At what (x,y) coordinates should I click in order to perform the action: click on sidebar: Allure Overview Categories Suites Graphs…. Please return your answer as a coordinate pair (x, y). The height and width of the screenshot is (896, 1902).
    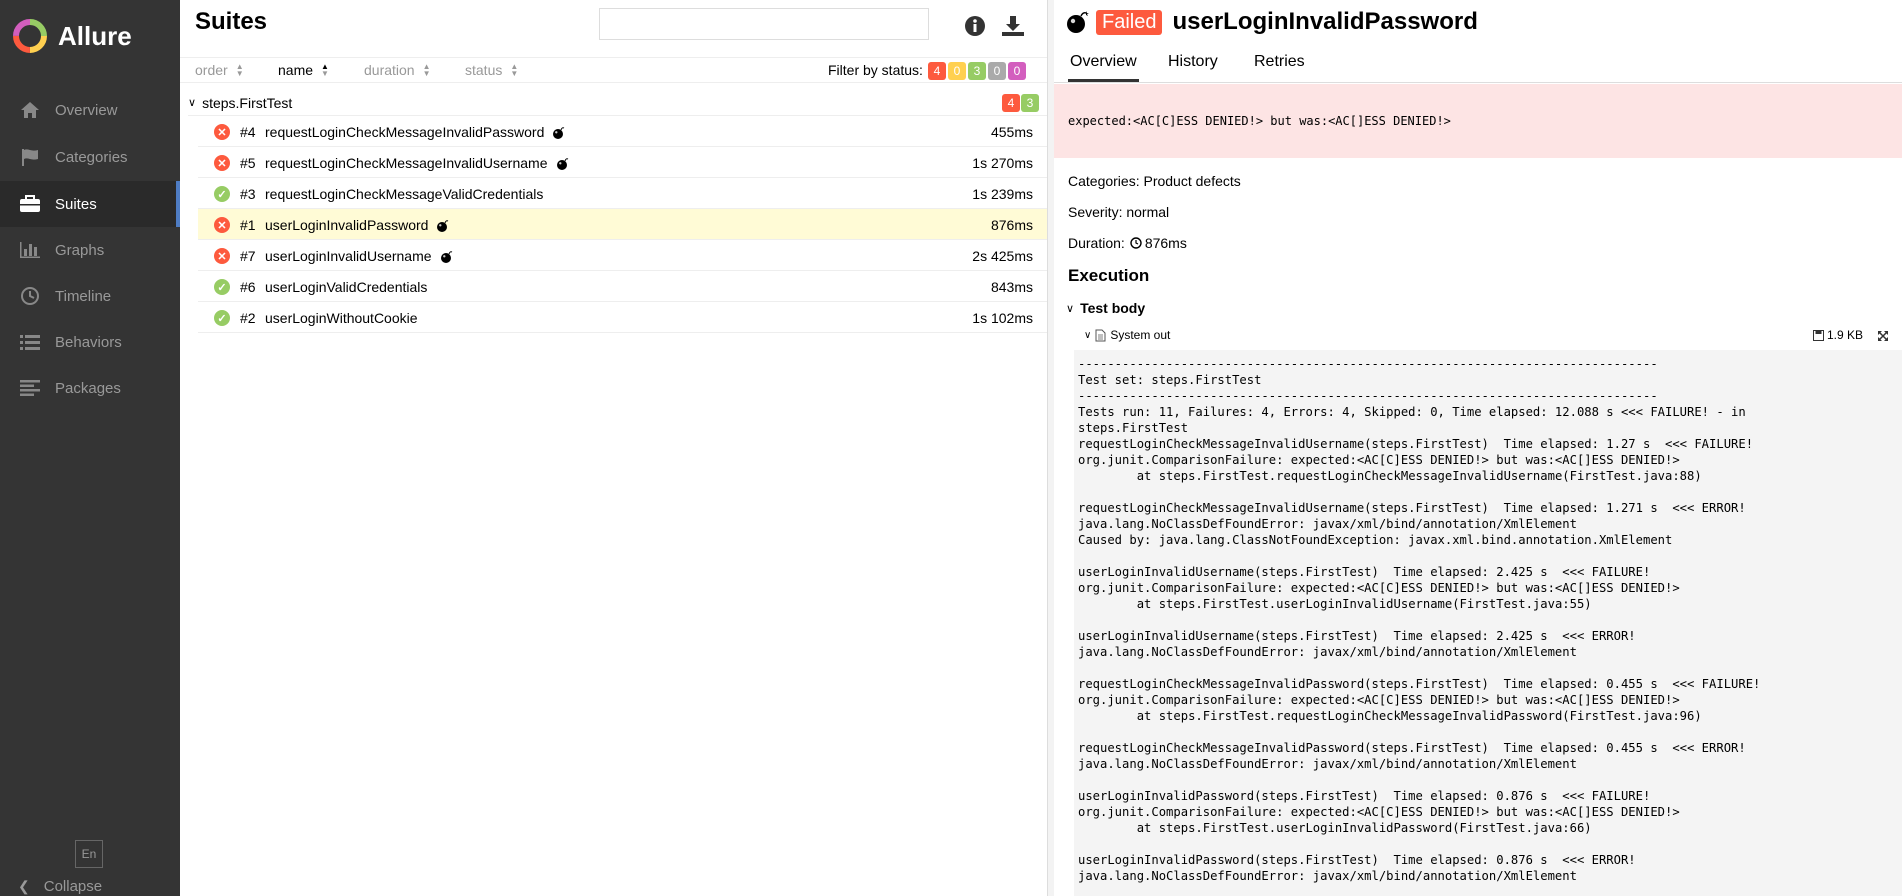
    Looking at the image, I should click on (90, 448).